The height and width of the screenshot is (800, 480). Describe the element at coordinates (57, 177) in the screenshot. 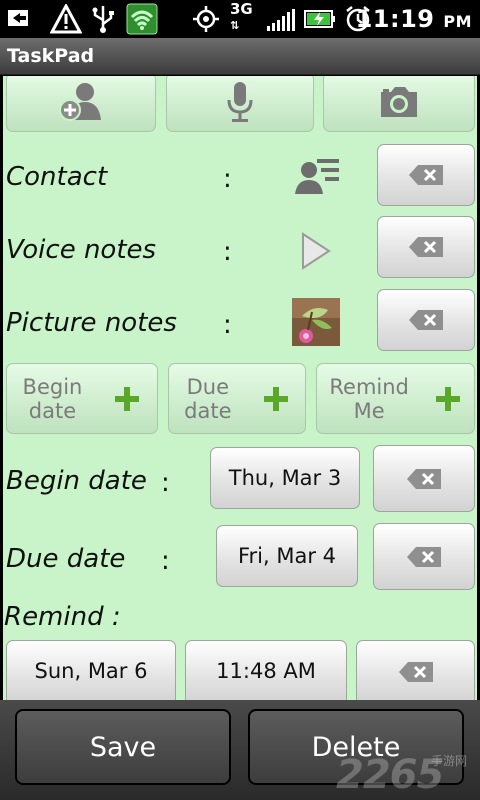

I see `contact-label: Contact` at that location.